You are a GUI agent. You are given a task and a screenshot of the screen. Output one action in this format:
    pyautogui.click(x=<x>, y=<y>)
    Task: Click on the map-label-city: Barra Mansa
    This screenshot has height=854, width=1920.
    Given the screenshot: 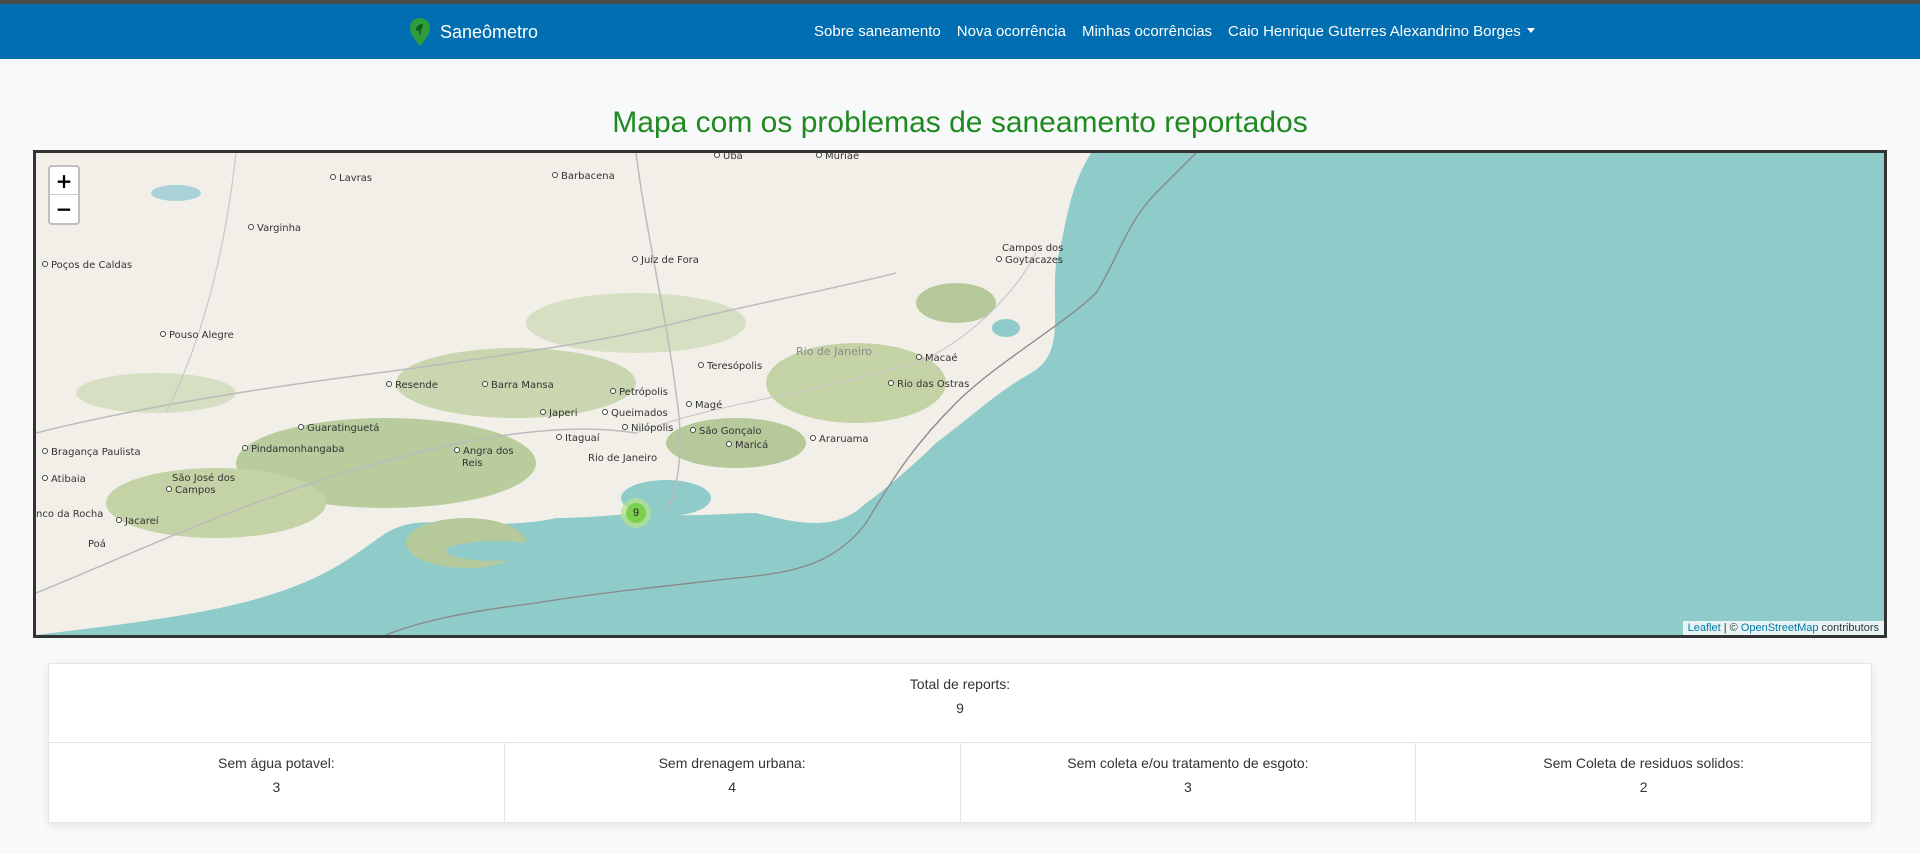 What is the action you would take?
    pyautogui.click(x=518, y=385)
    